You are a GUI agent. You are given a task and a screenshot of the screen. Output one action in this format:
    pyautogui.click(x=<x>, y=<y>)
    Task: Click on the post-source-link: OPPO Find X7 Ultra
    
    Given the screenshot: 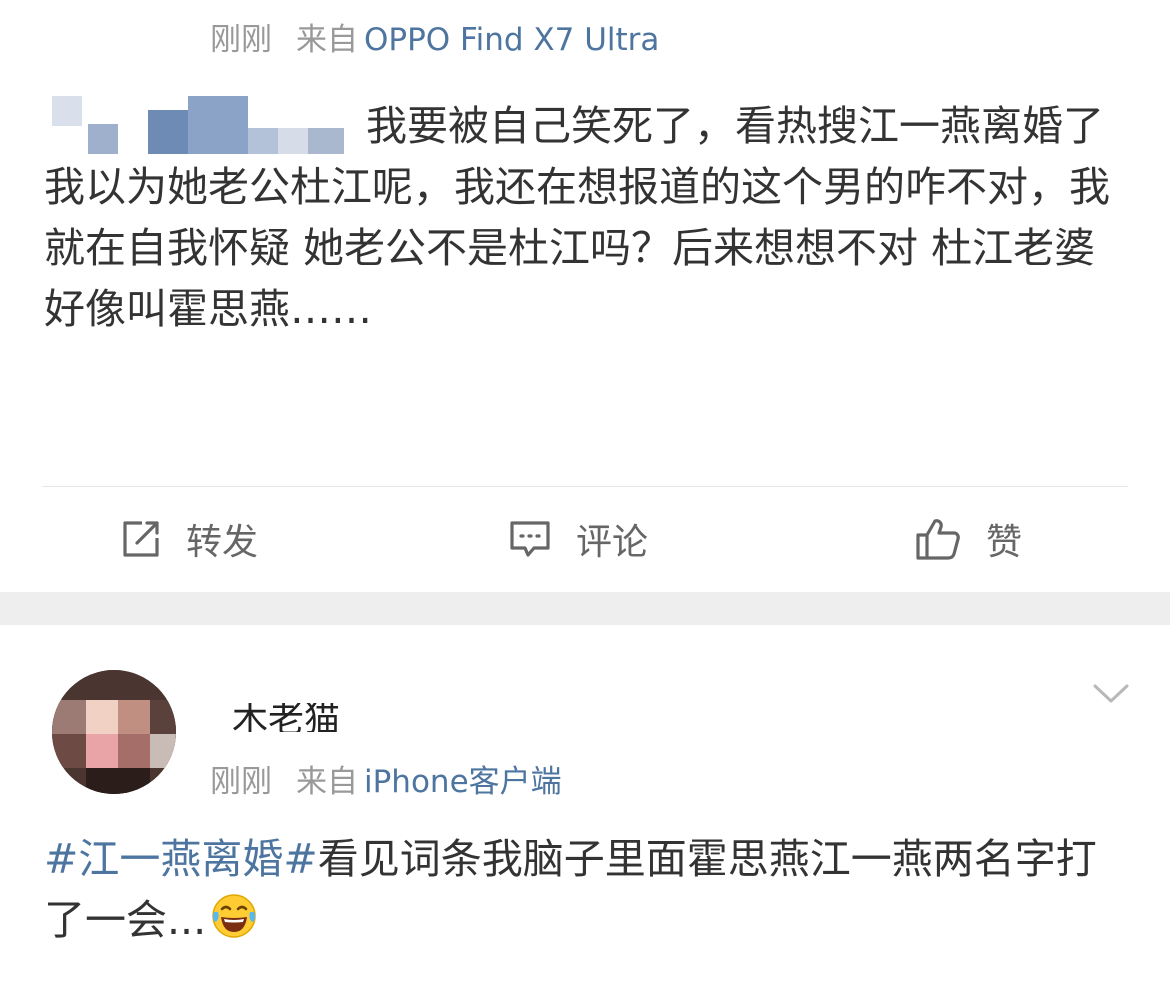 What is the action you would take?
    pyautogui.click(x=511, y=40)
    